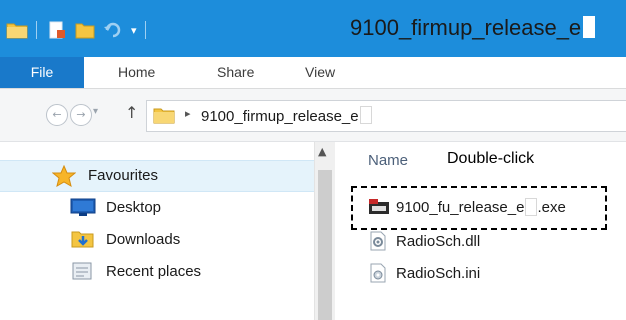 This screenshot has height=320, width=626. What do you see at coordinates (135, 271) in the screenshot?
I see `nav-item-recent-places: Recent places` at bounding box center [135, 271].